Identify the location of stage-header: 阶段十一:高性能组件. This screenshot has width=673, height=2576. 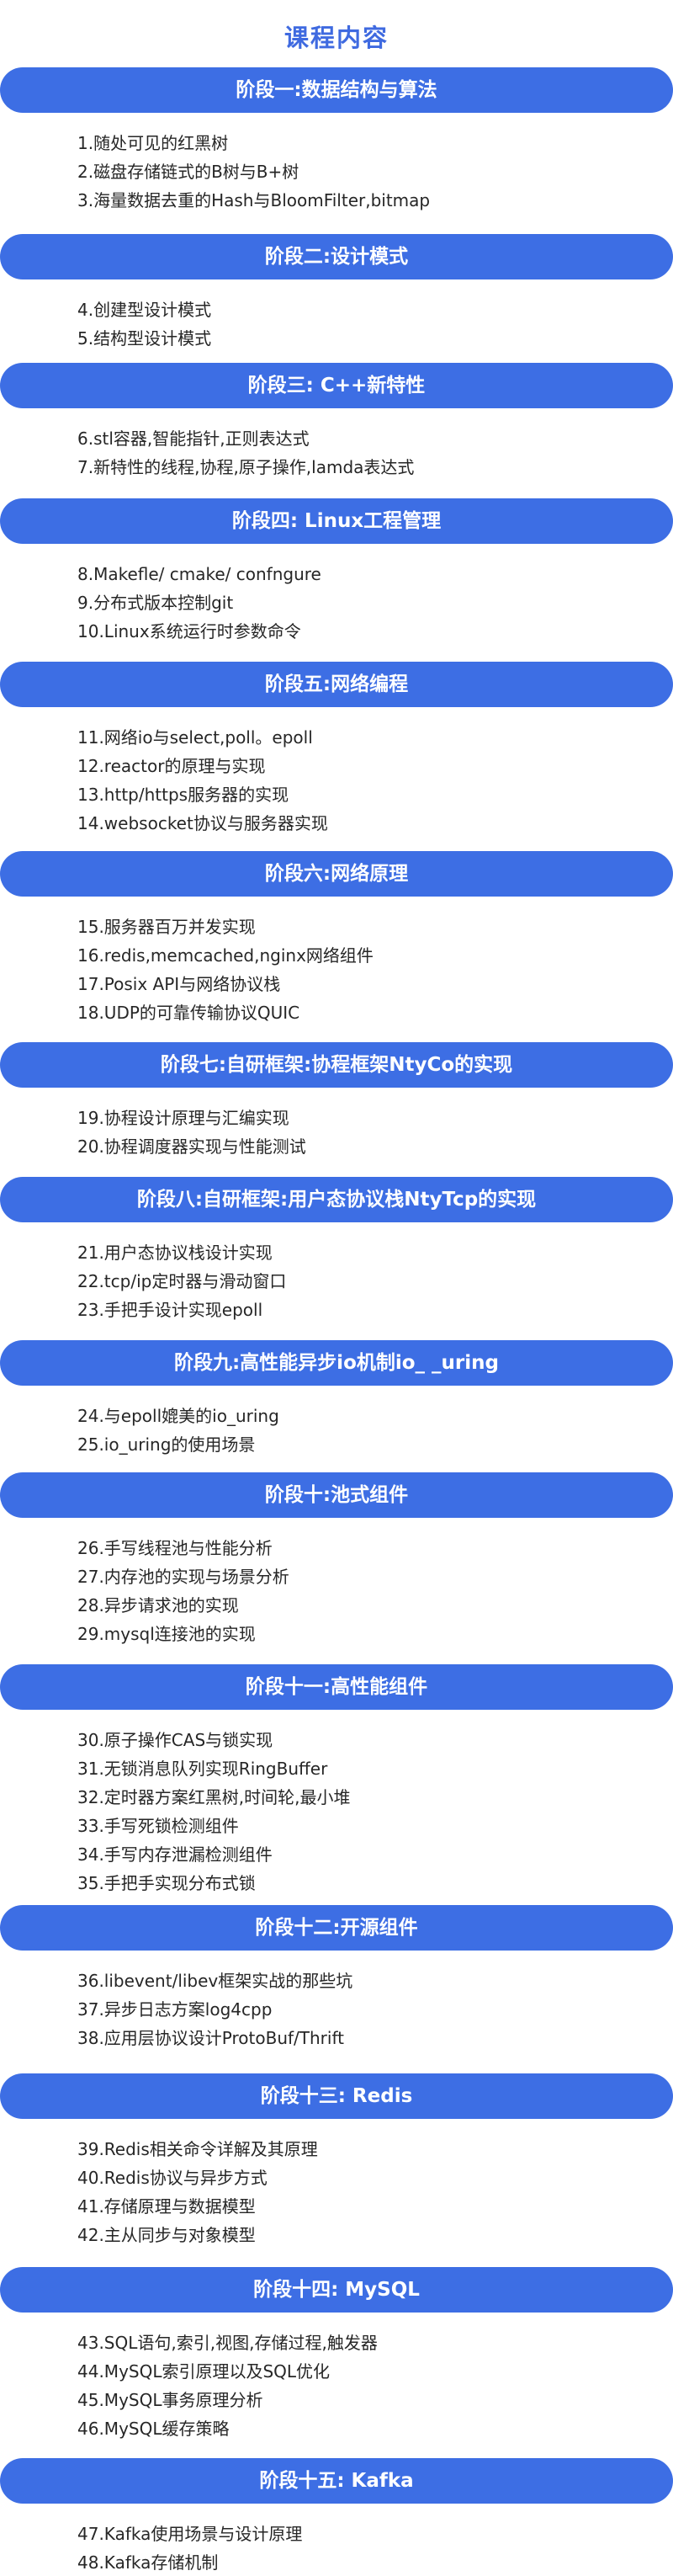
(336, 1687).